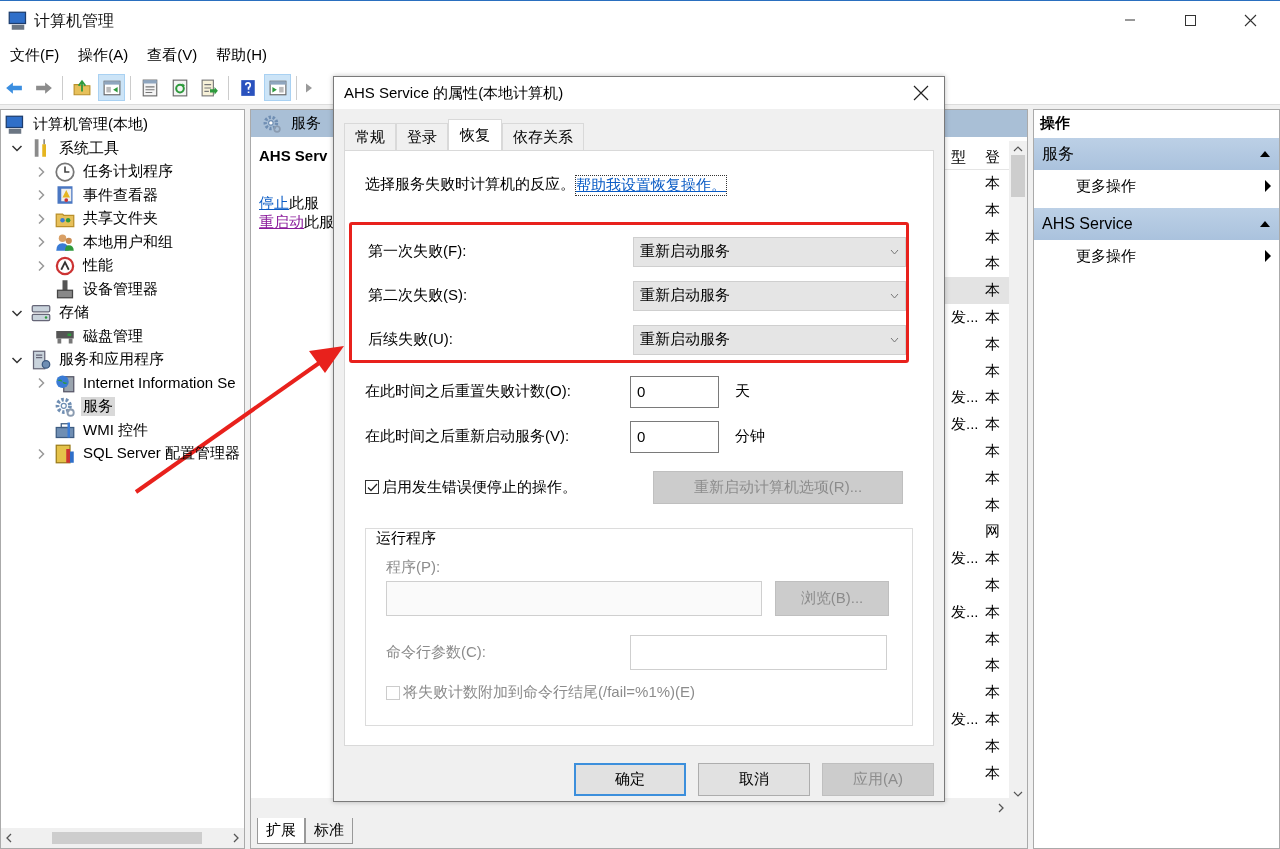 This screenshot has height=849, width=1280. What do you see at coordinates (274, 202) in the screenshot?
I see `action-link: 停止` at bounding box center [274, 202].